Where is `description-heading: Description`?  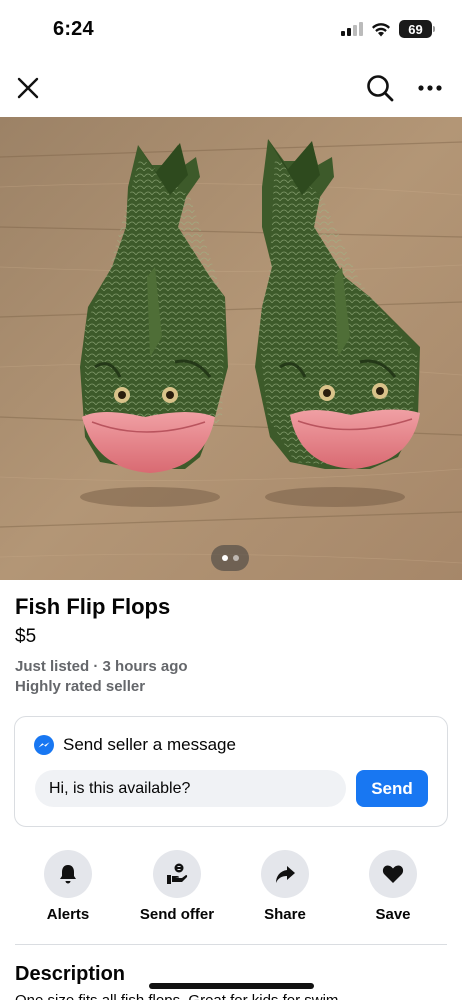 description-heading: Description is located at coordinates (70, 974).